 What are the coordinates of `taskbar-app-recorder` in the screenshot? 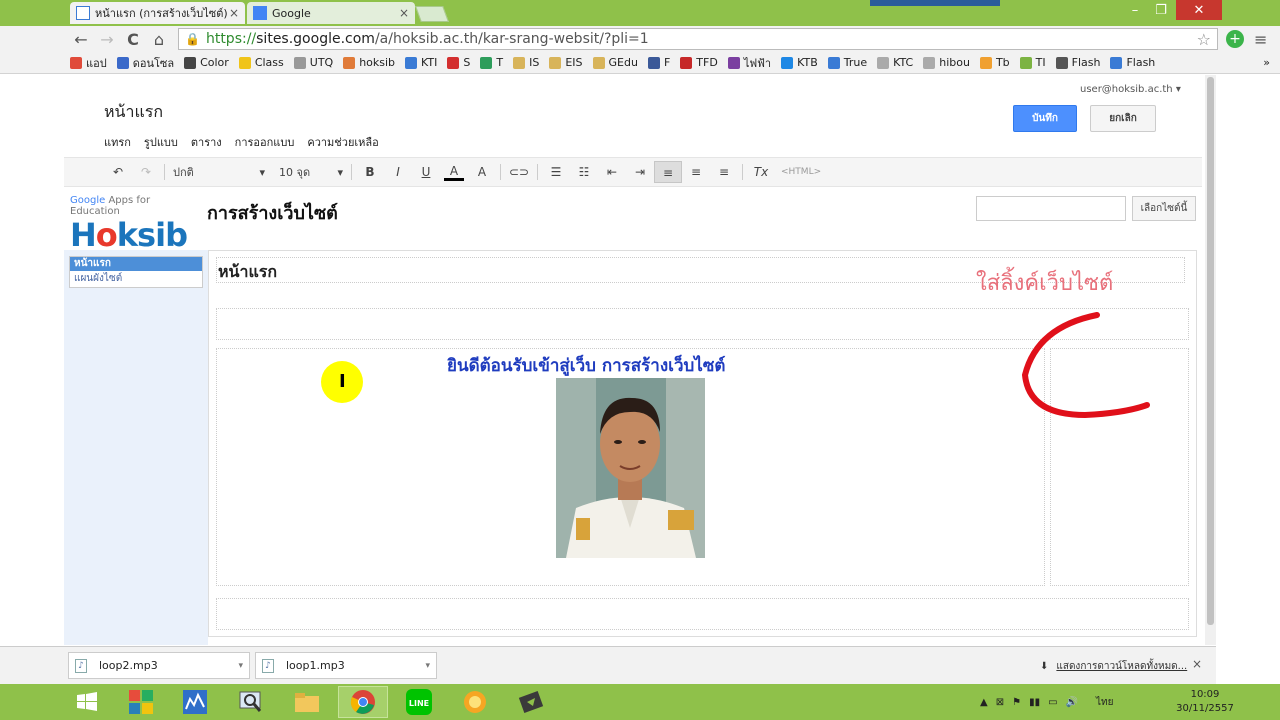 It's located at (531, 702).